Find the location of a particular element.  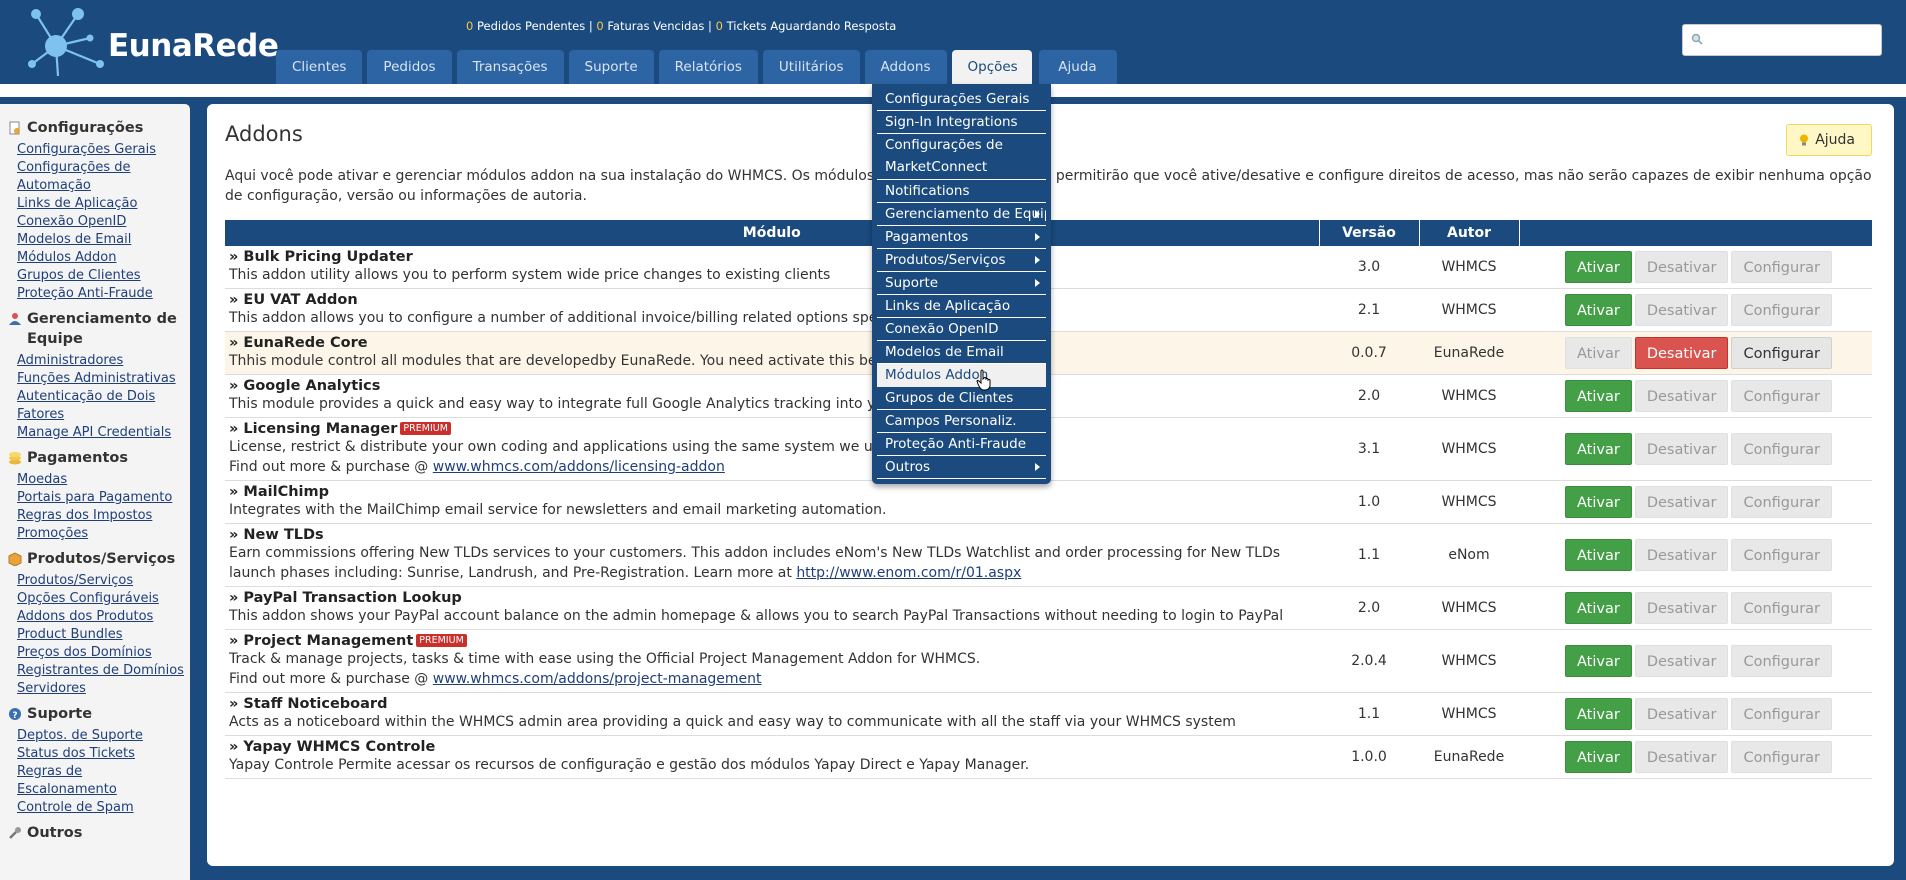

menu-item-conexao-openid: Conexão OpenID is located at coordinates (961, 329).